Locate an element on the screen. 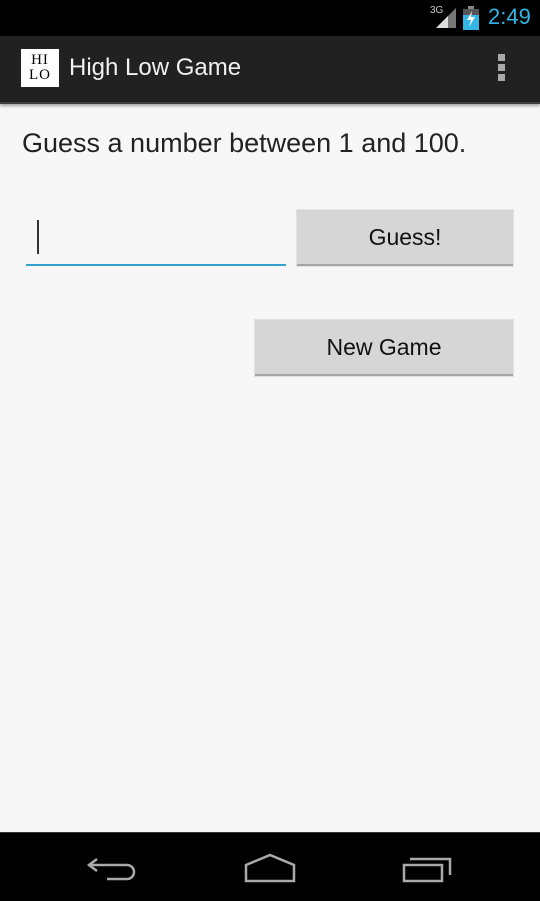 This screenshot has height=901, width=540. status-bar: 3G 2:49 is located at coordinates (270, 18).